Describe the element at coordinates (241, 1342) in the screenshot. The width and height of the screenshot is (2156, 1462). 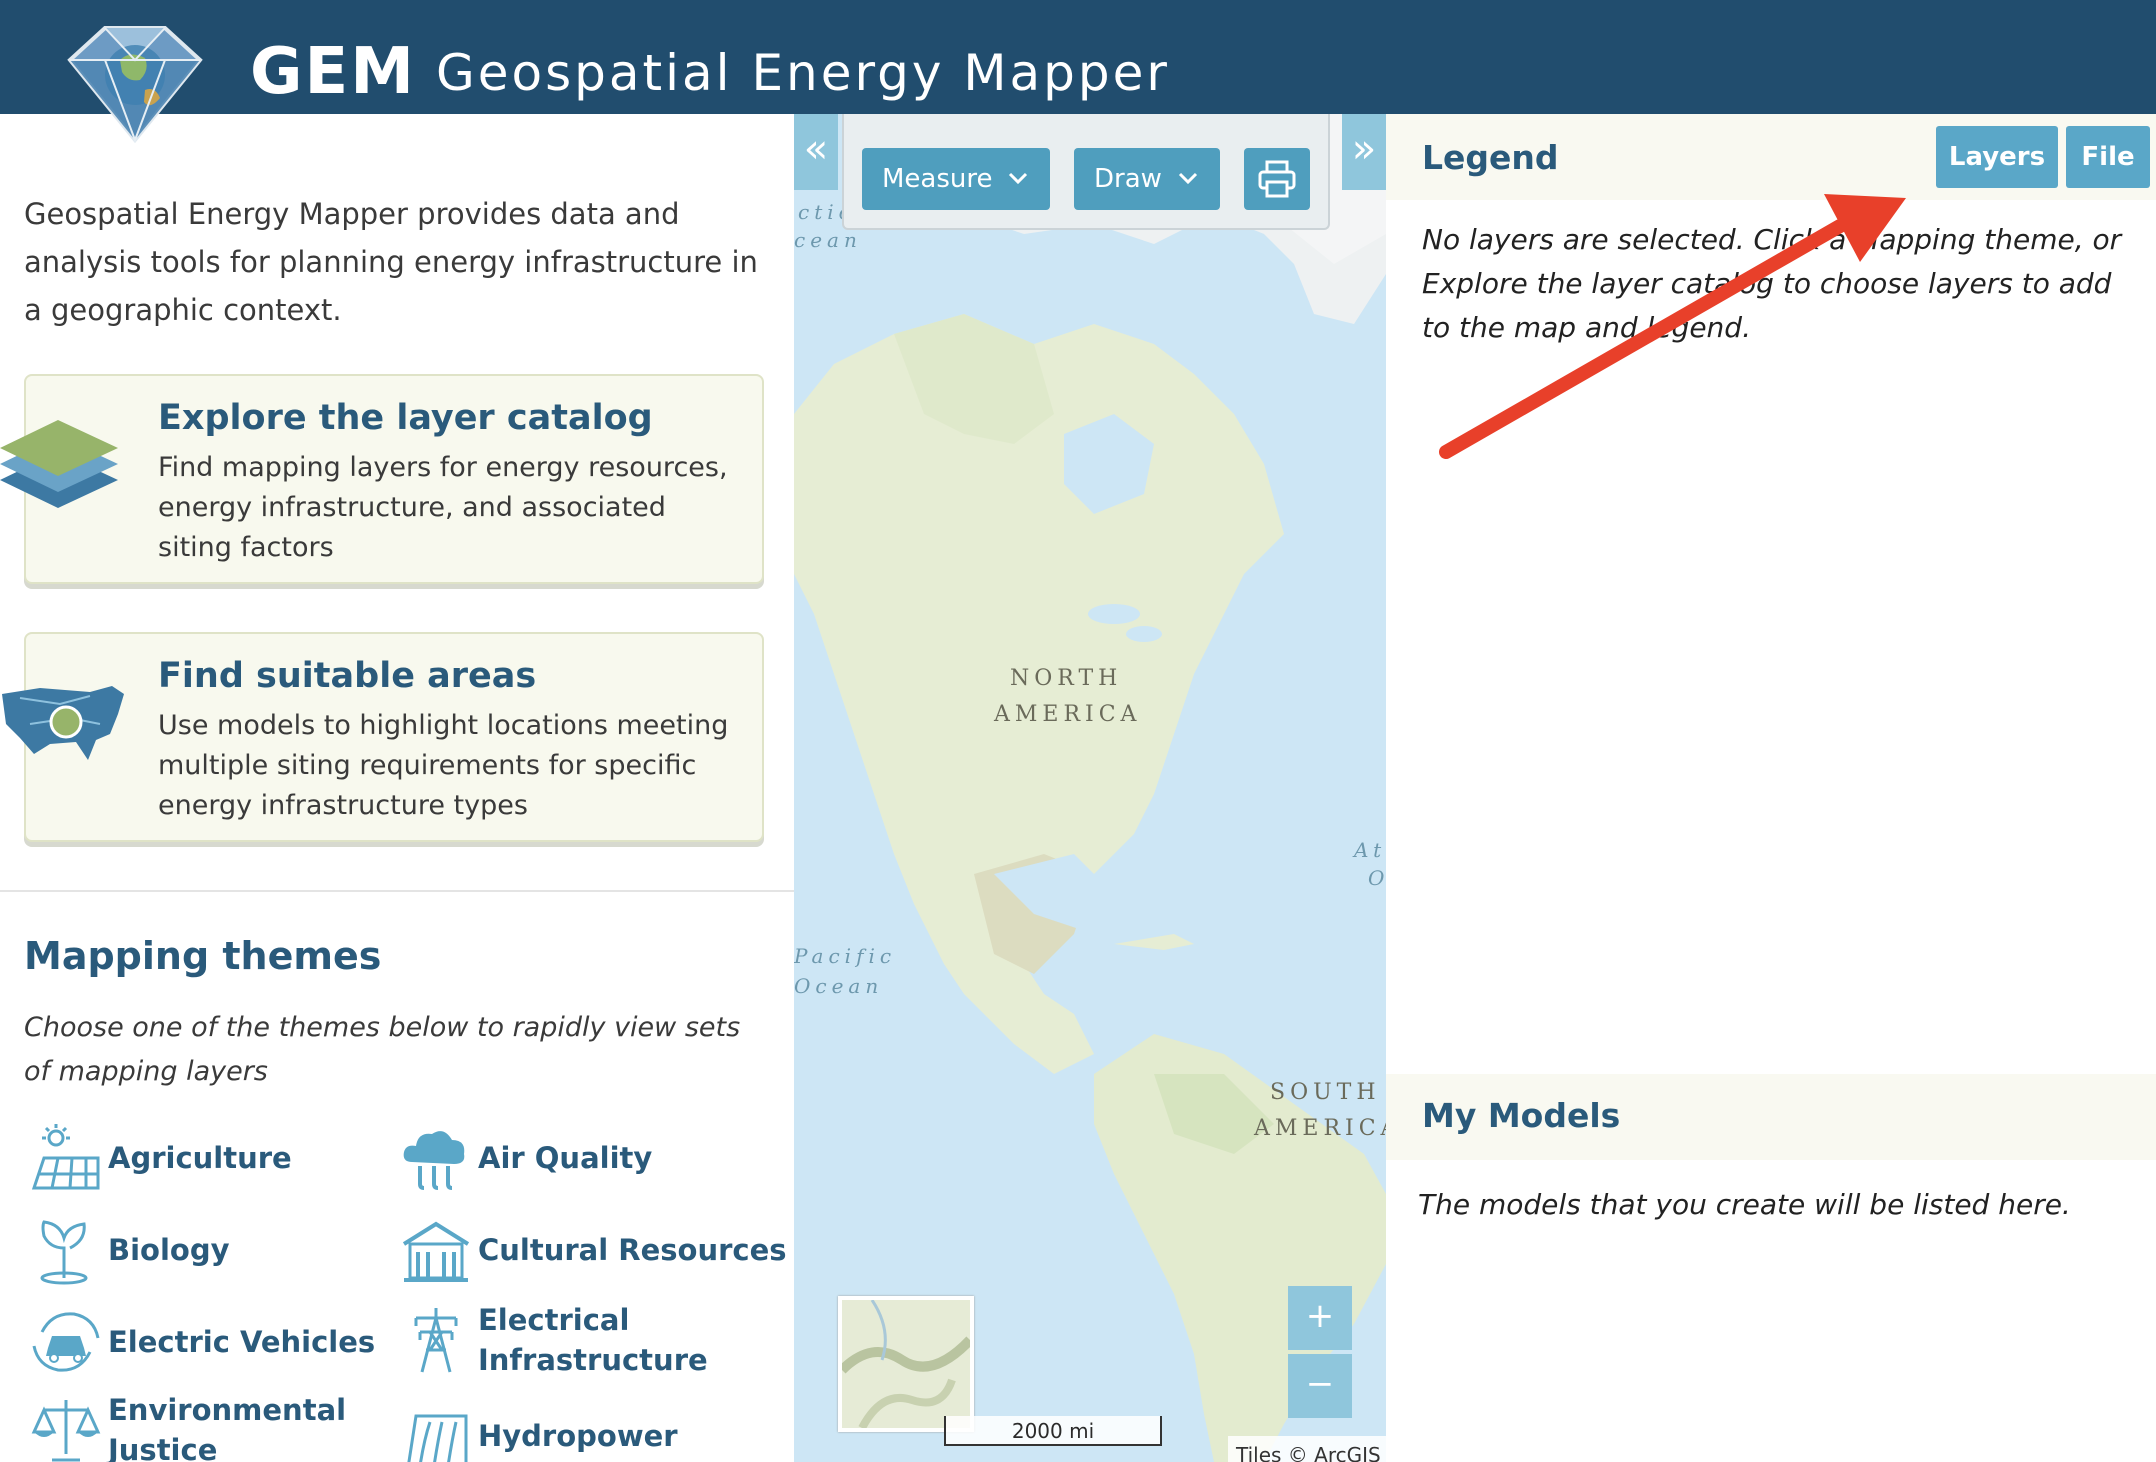
I see `theme-label: Electric Vehicles` at that location.